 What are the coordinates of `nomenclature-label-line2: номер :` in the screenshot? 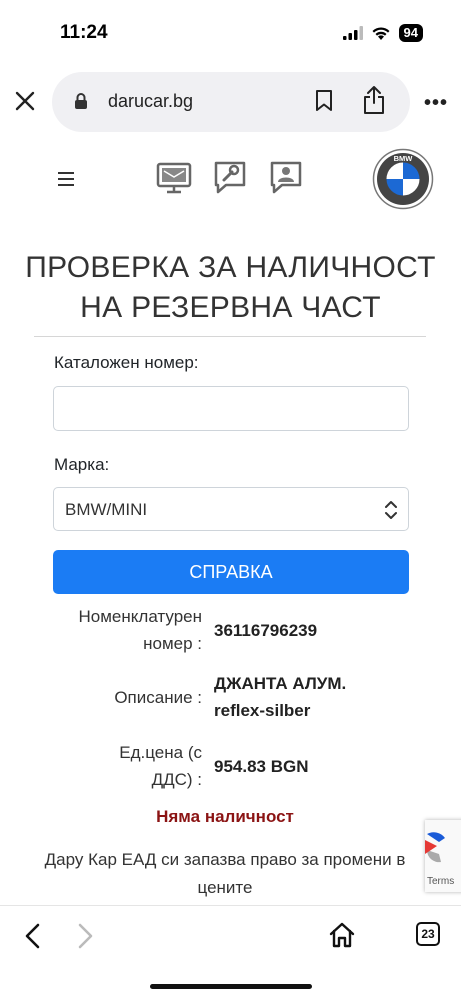 It's located at (172, 643).